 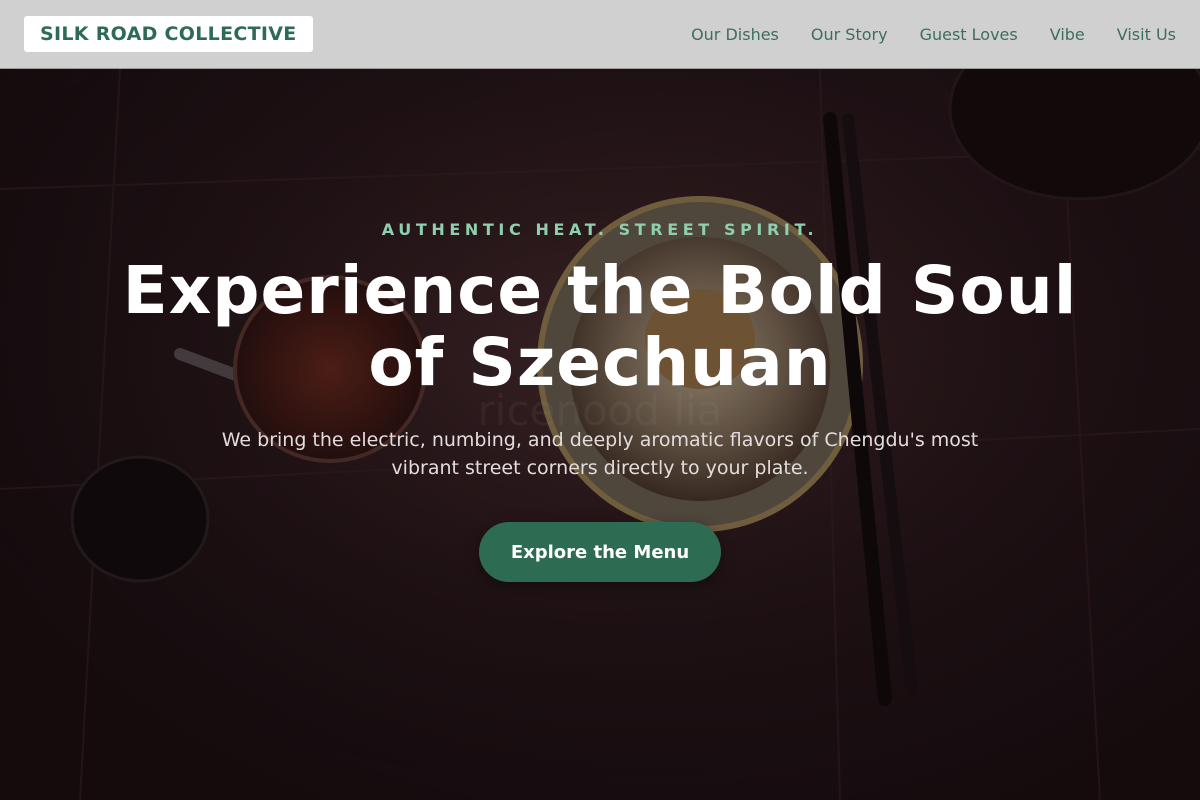 What do you see at coordinates (1146, 34) in the screenshot?
I see `nav-link-visit-us: Visit Us` at bounding box center [1146, 34].